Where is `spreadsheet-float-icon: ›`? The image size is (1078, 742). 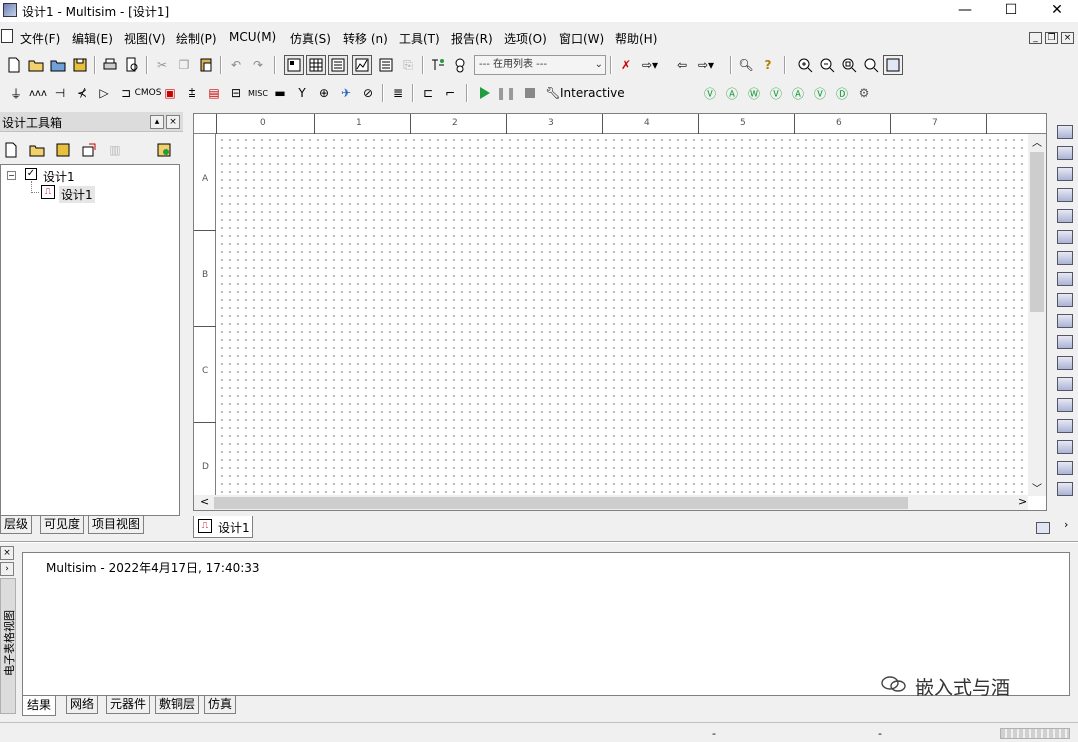 spreadsheet-float-icon: › is located at coordinates (7, 569).